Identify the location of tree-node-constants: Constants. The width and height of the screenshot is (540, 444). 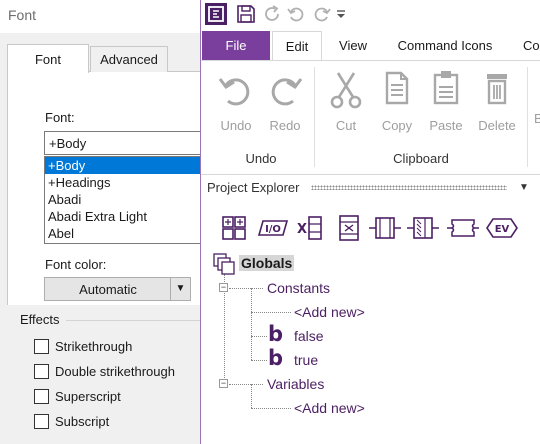
(298, 288).